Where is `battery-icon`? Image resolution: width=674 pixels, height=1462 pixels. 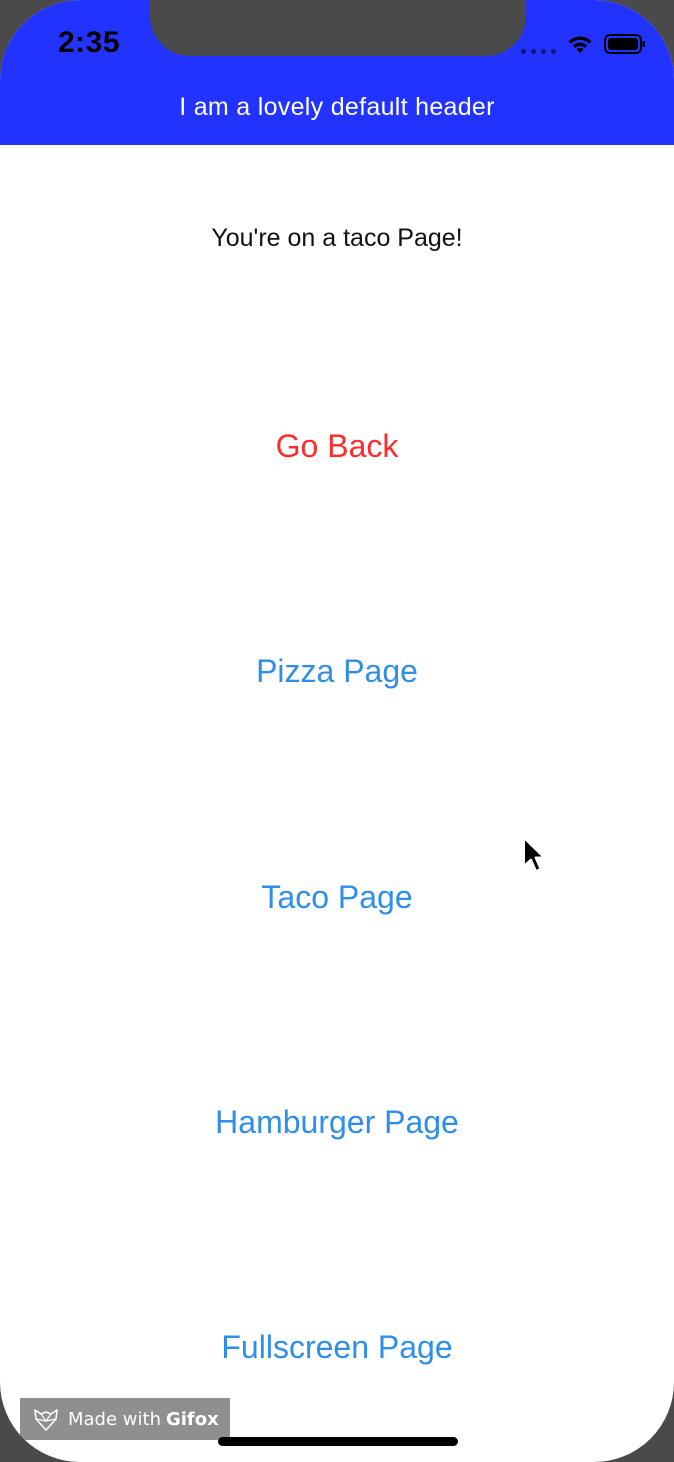
battery-icon is located at coordinates (624, 44).